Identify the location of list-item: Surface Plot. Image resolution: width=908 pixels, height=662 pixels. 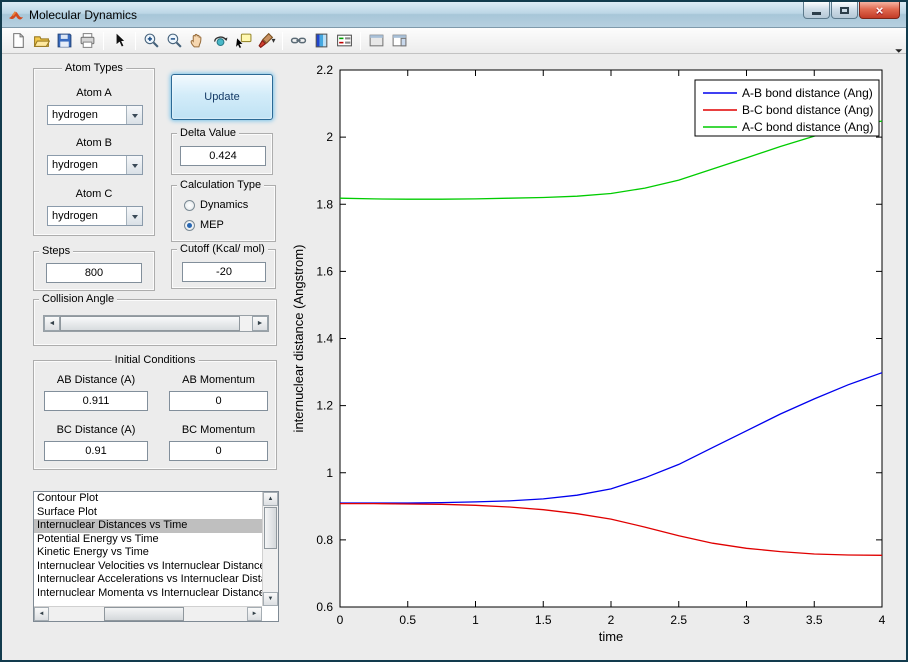
(148, 513).